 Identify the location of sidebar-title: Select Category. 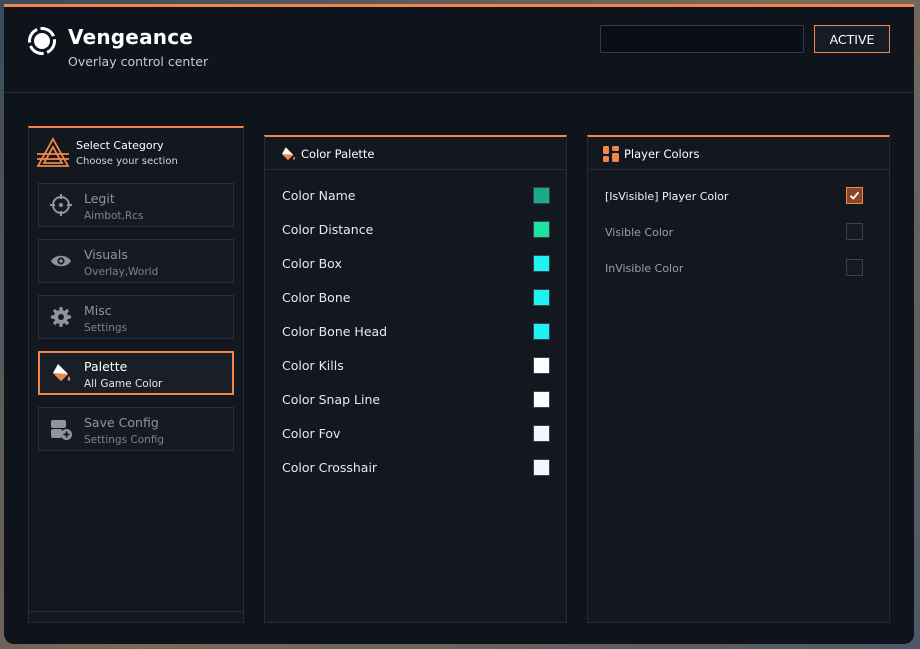
(120, 145).